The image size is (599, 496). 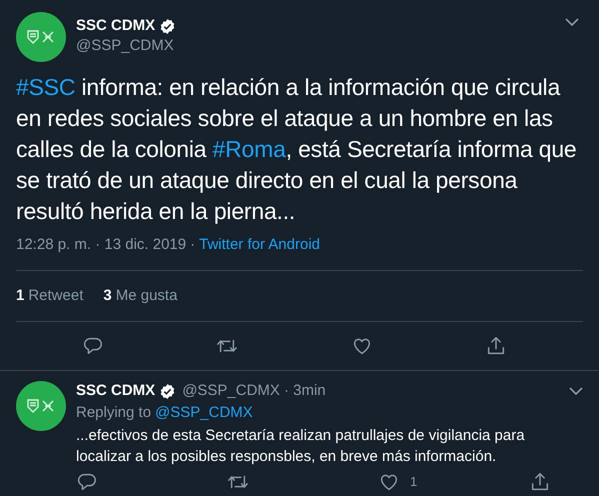 I want to click on mention-link: @SSP_CDMX, so click(x=204, y=413).